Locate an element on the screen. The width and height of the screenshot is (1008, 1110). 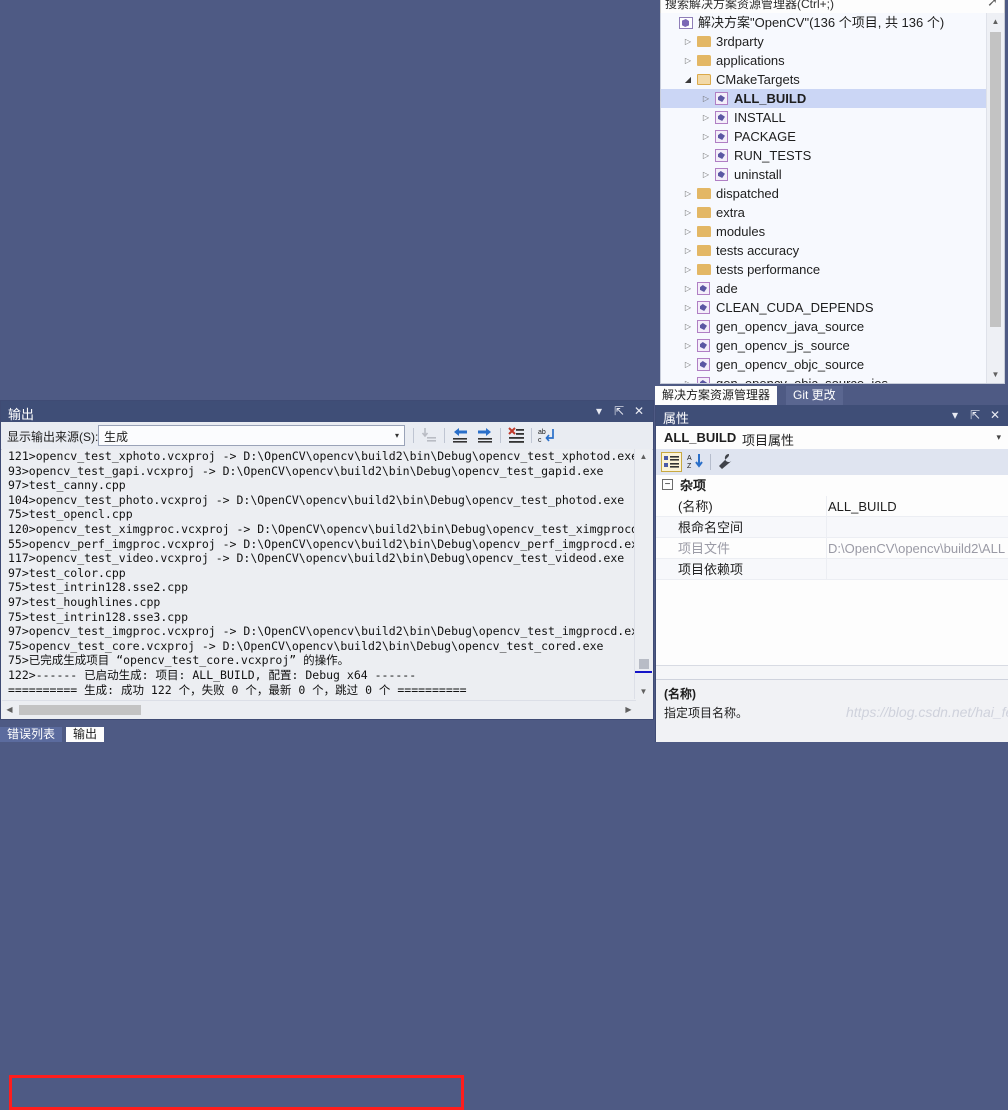
output-vertical-scrollbar: ▲ ▼ is located at coordinates (643, 574).